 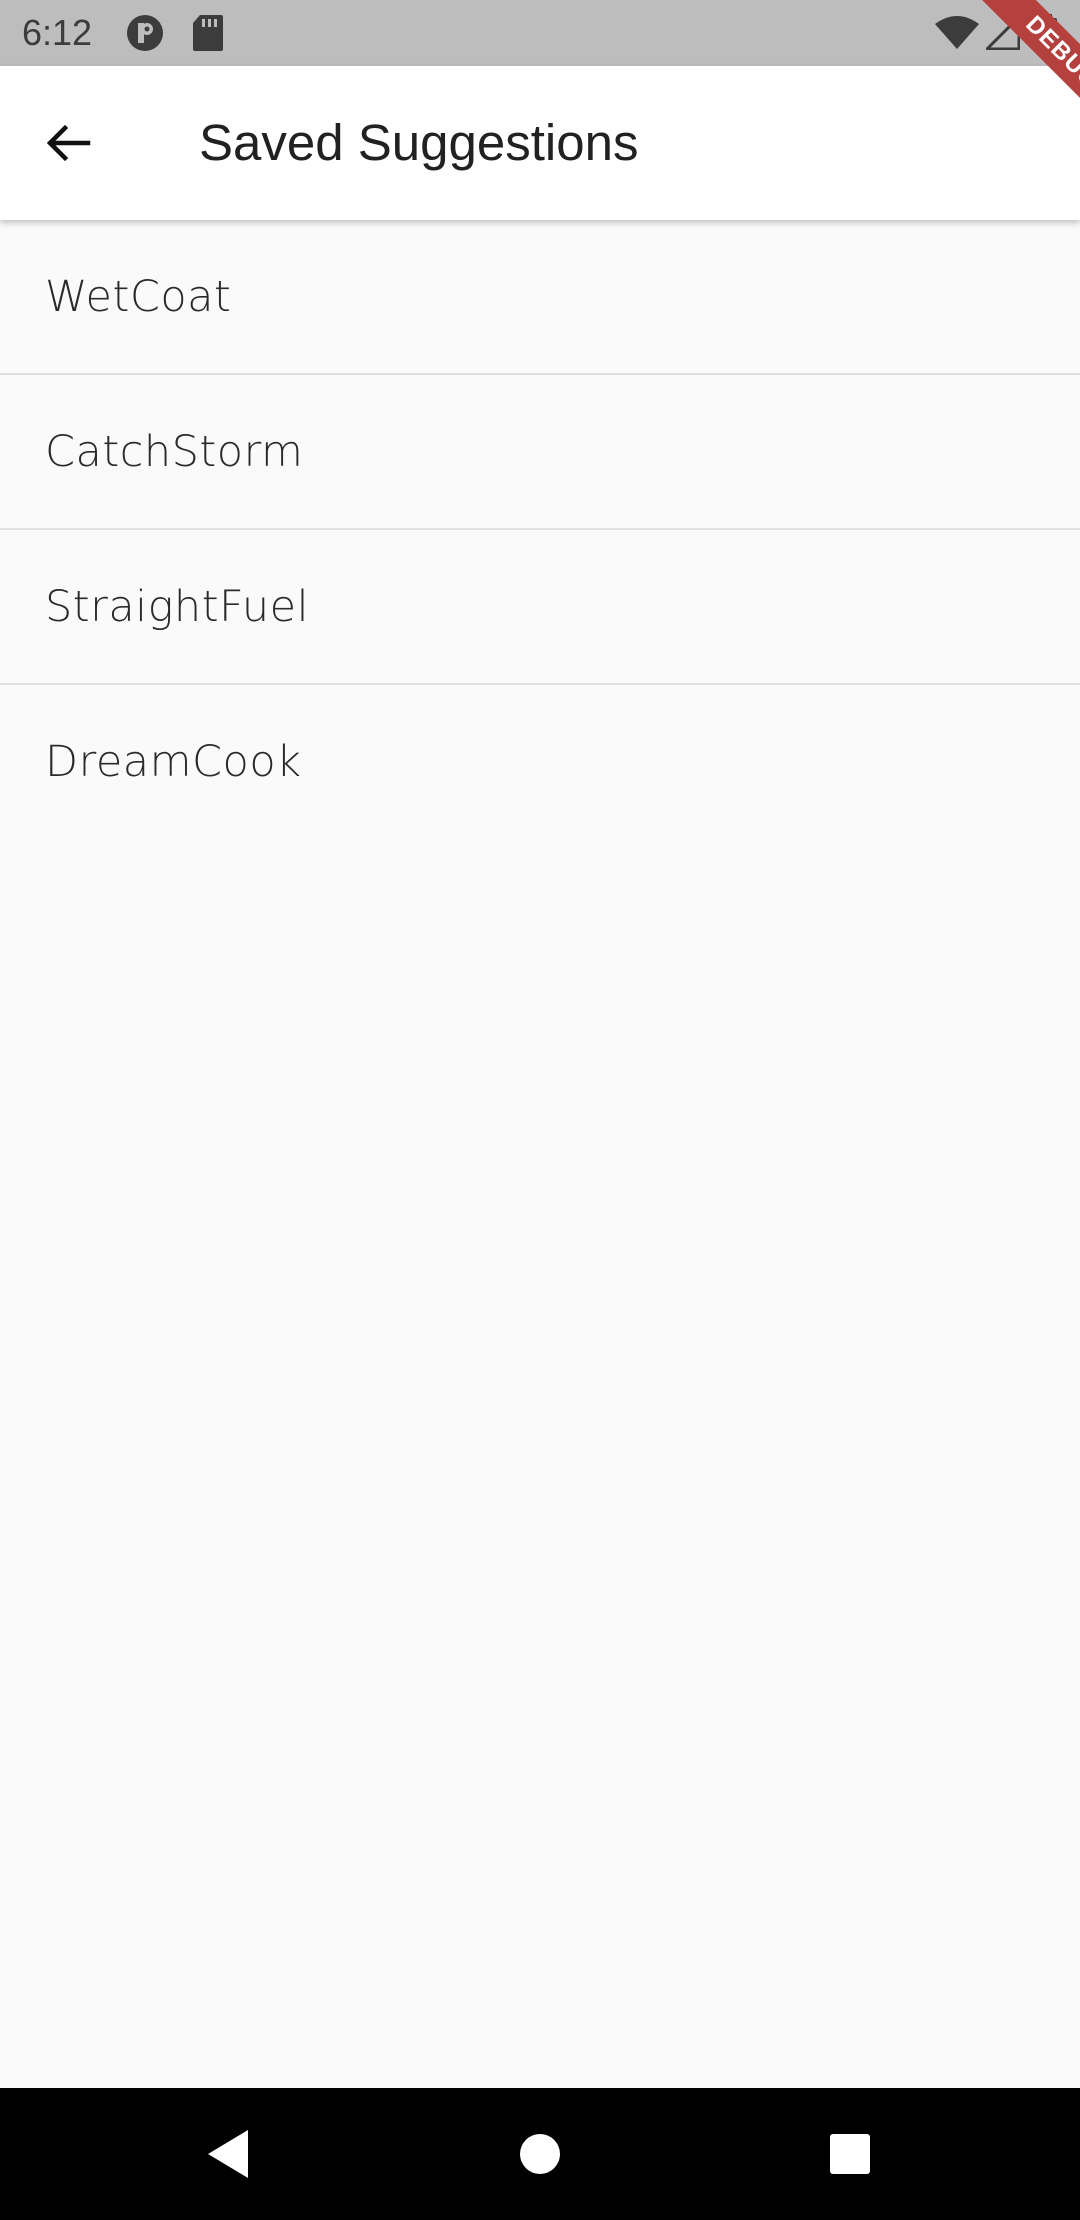 I want to click on back-button, so click(x=68, y=143).